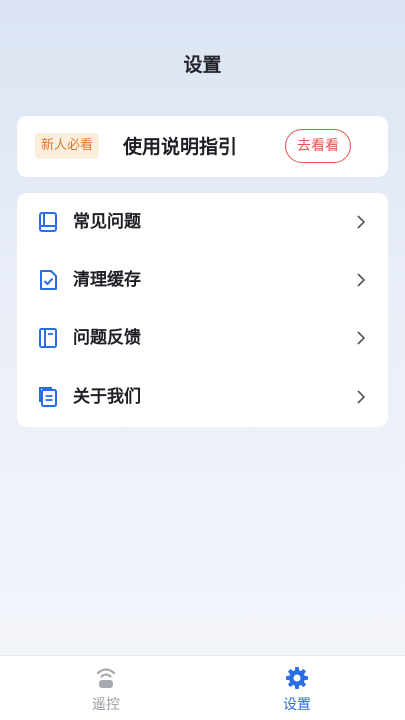  What do you see at coordinates (297, 705) in the screenshot?
I see `tab-label: 设置` at bounding box center [297, 705].